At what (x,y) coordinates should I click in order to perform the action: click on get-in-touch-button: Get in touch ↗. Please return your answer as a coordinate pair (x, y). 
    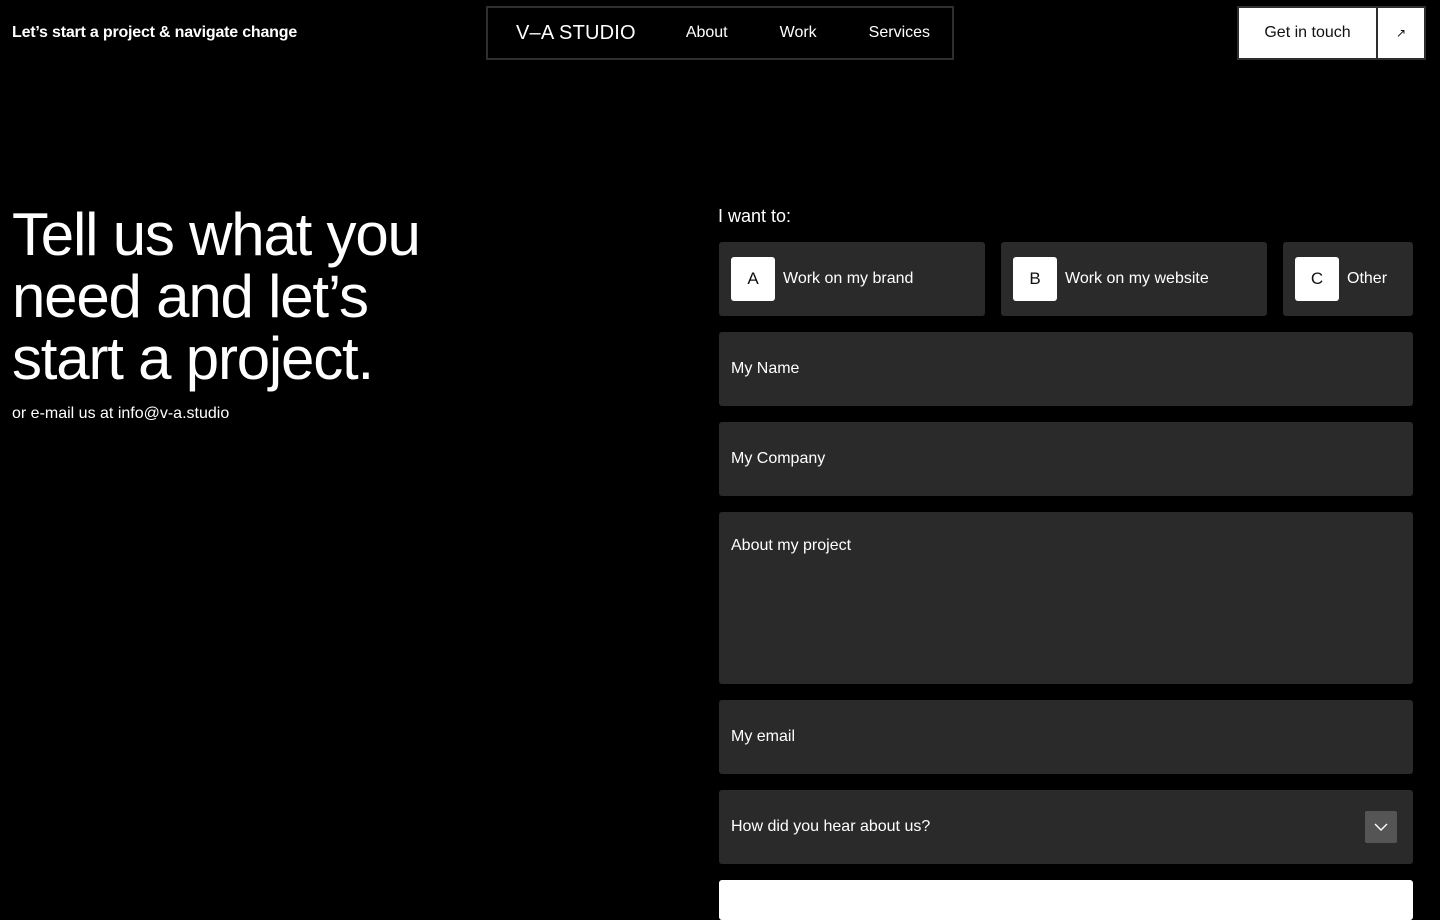
    Looking at the image, I should click on (1331, 33).